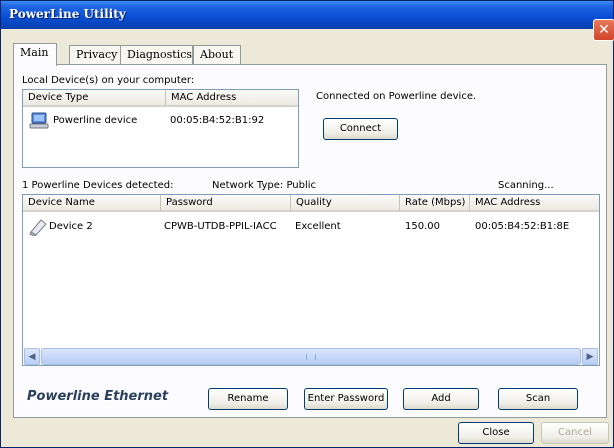 This screenshot has height=448, width=614. I want to click on chevron-right-icon: ▶, so click(590, 356).